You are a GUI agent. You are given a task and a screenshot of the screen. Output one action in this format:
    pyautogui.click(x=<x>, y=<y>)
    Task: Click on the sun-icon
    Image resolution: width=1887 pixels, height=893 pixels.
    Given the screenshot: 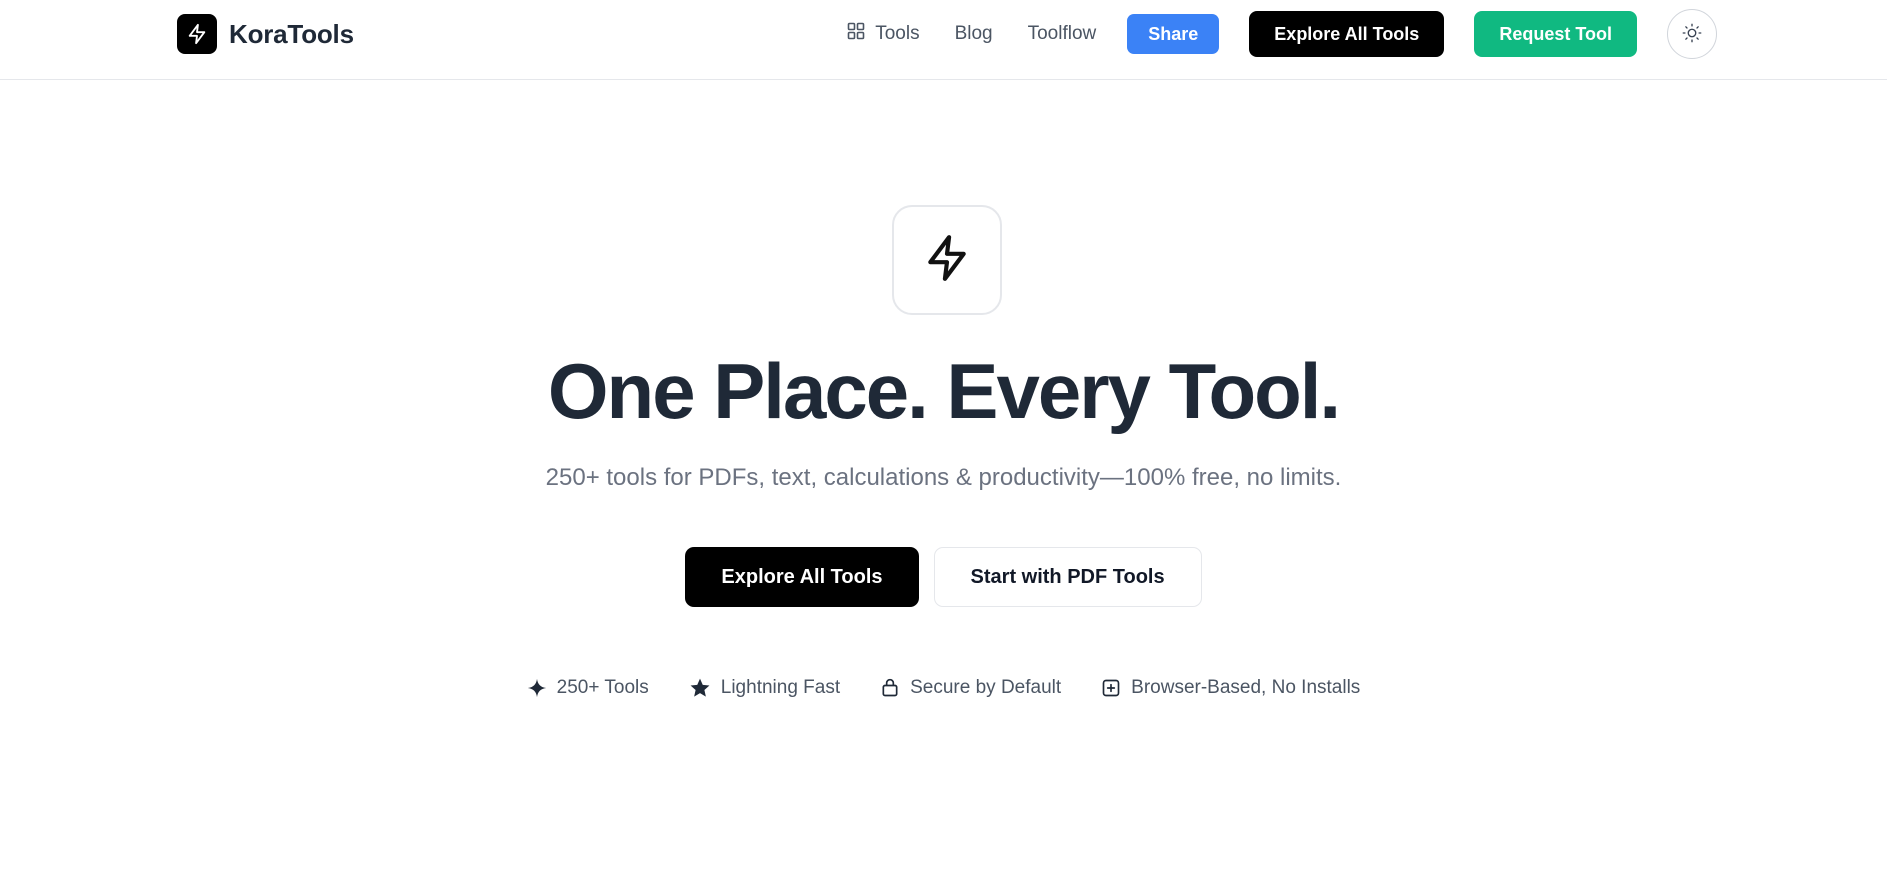 What is the action you would take?
    pyautogui.click(x=1692, y=34)
    